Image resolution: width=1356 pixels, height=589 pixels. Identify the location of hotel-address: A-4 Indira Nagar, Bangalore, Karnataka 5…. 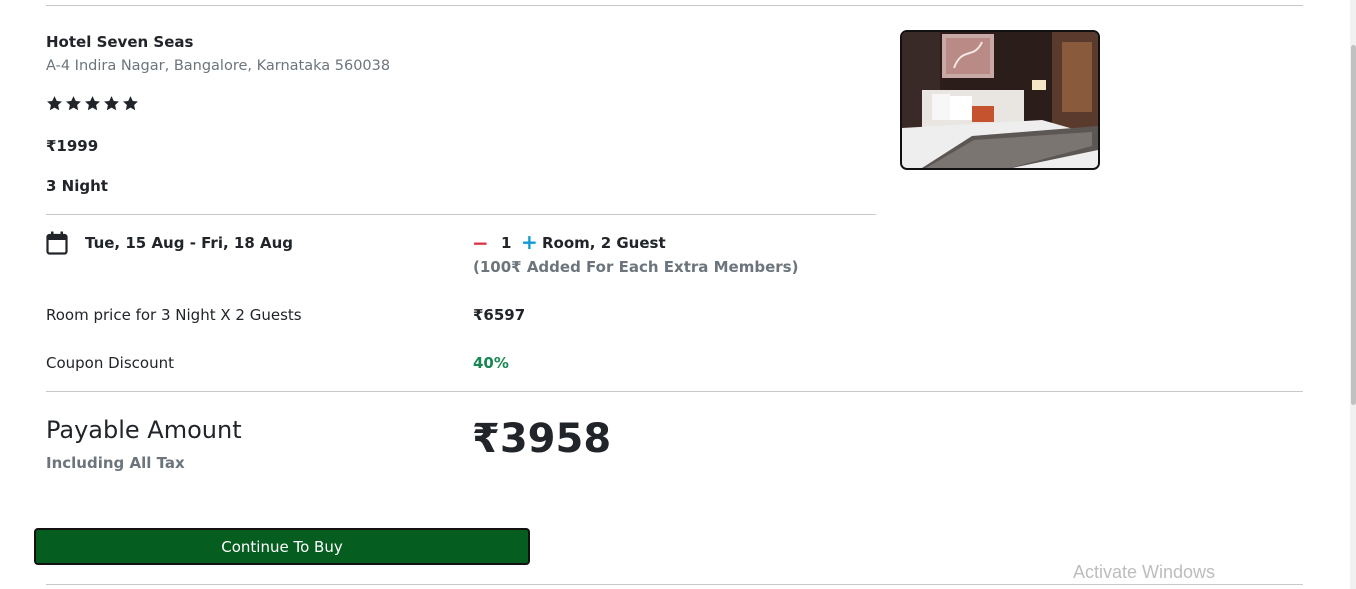
(218, 66).